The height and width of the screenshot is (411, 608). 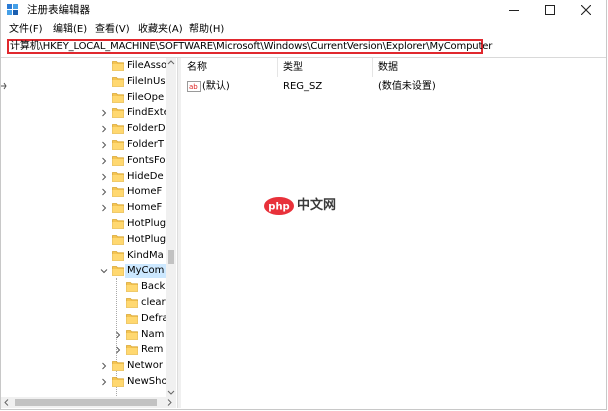 What do you see at coordinates (7, 402) in the screenshot?
I see `scroll-left-arrow-icon` at bounding box center [7, 402].